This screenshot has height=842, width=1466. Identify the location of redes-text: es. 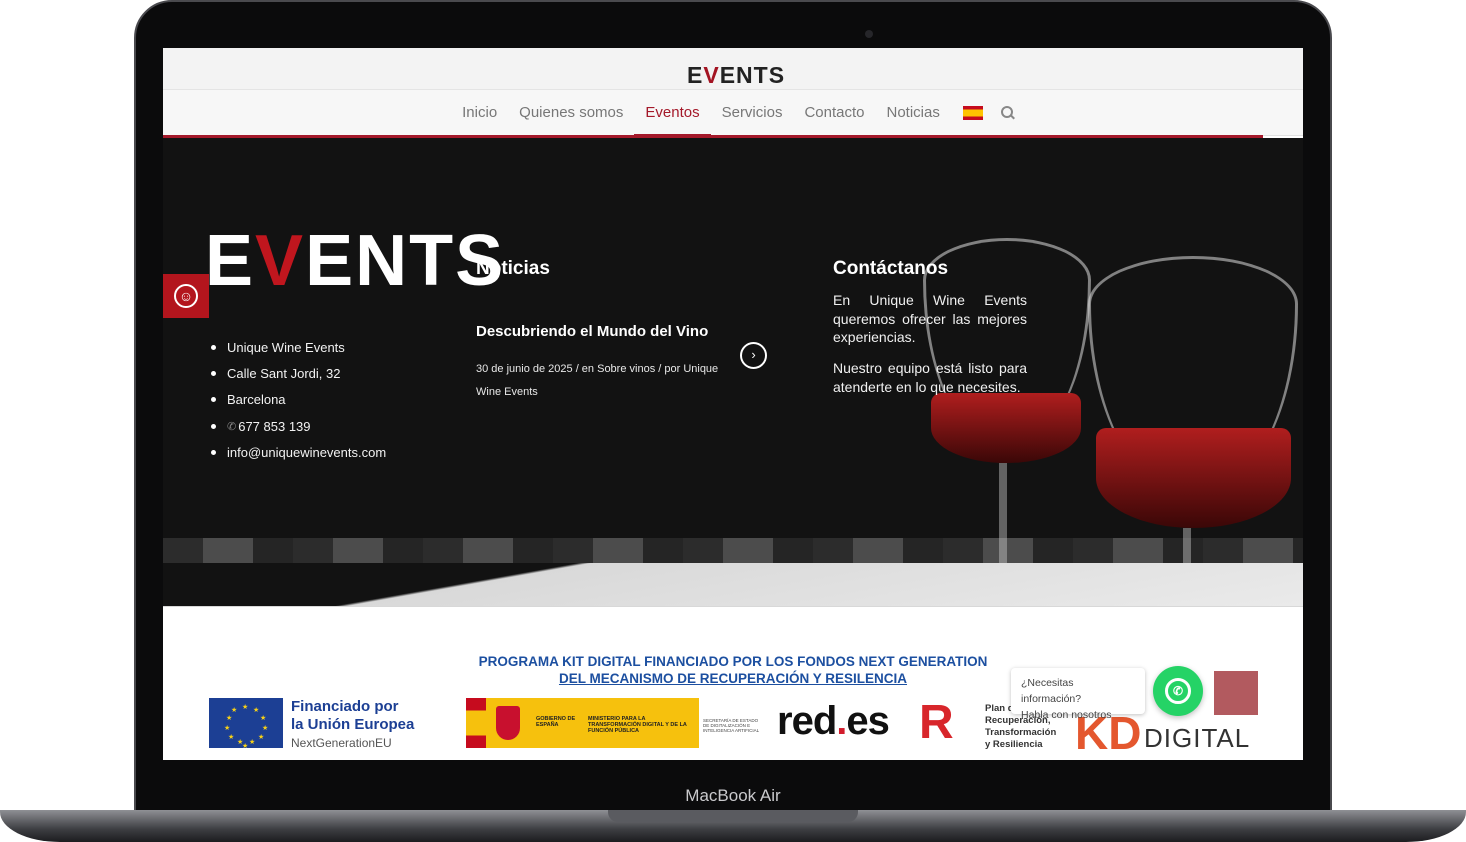
(867, 721).